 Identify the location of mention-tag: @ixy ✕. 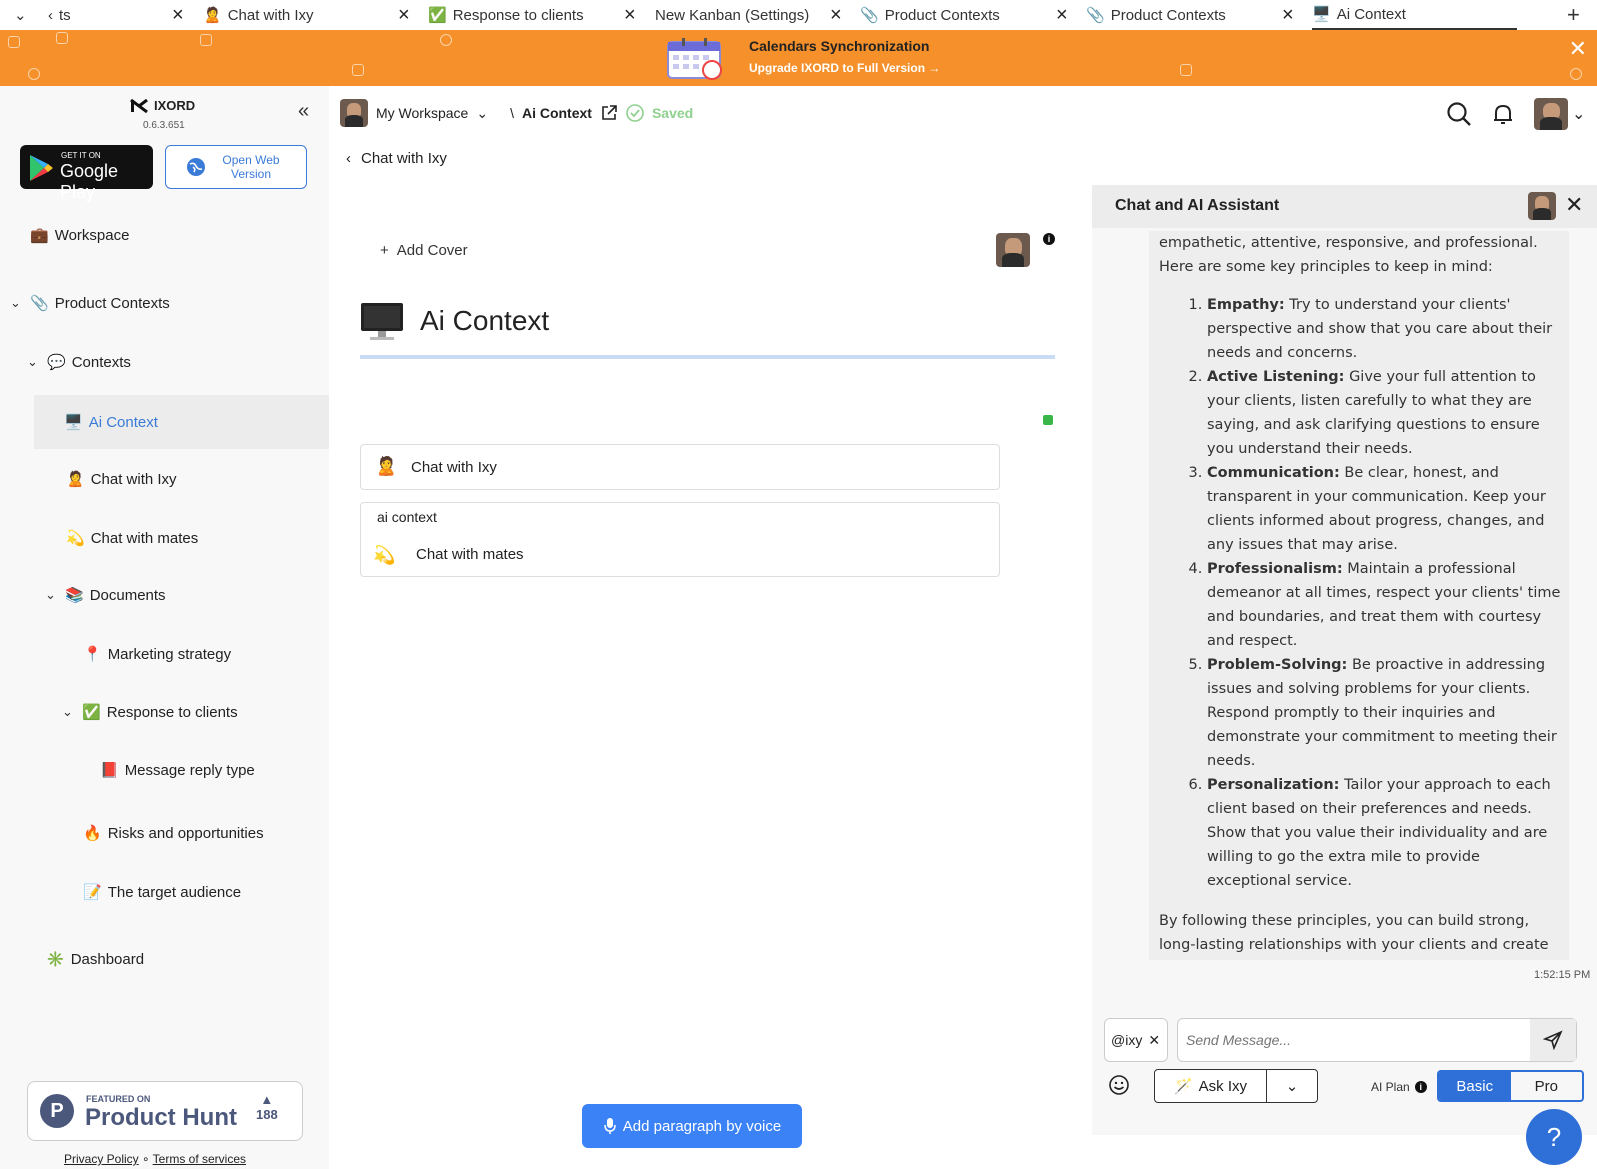
(1136, 1040).